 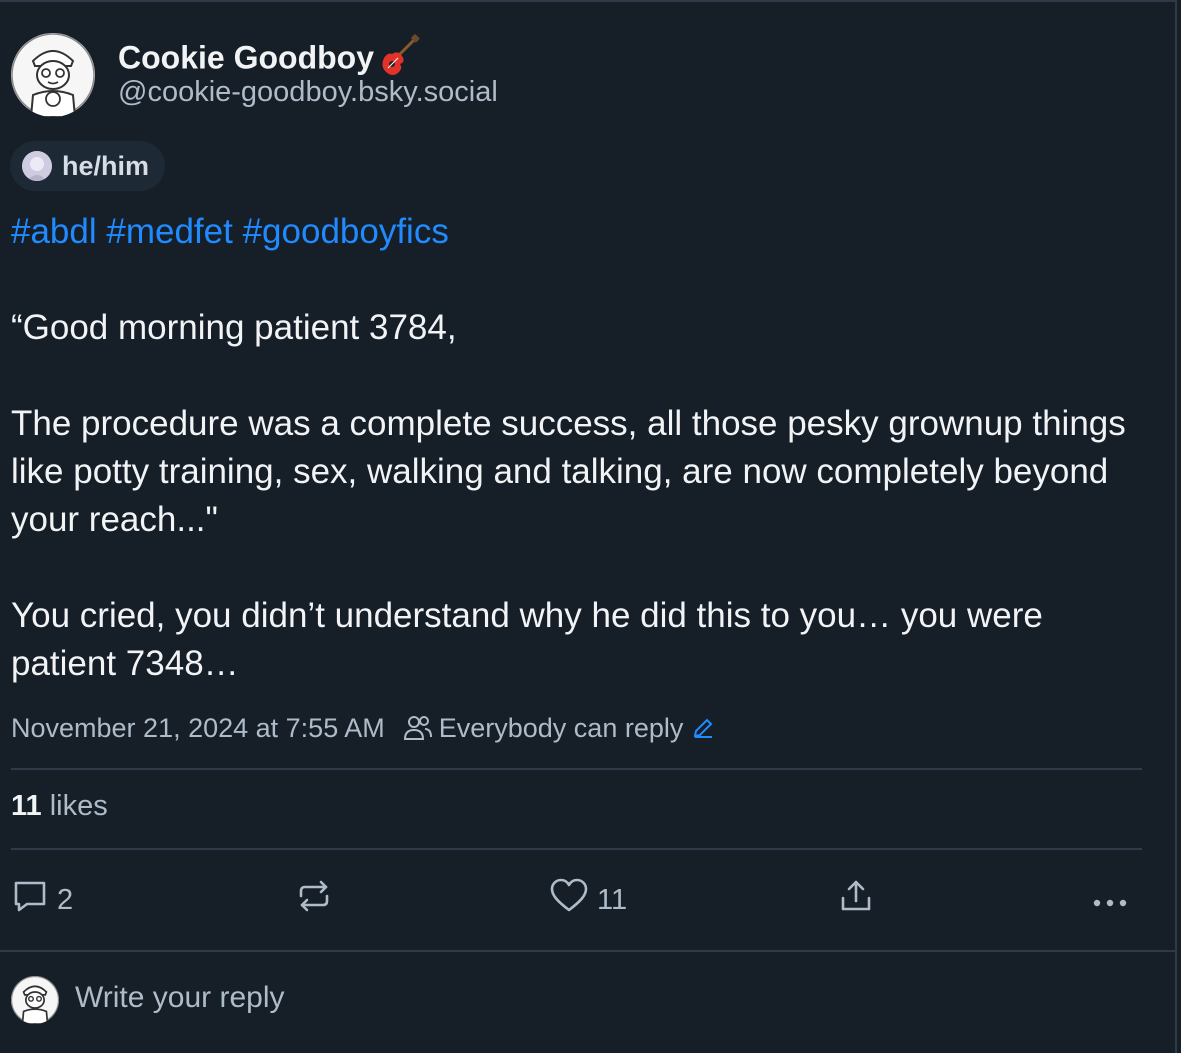 I want to click on likes-count-link: 11 likes, so click(x=59, y=806).